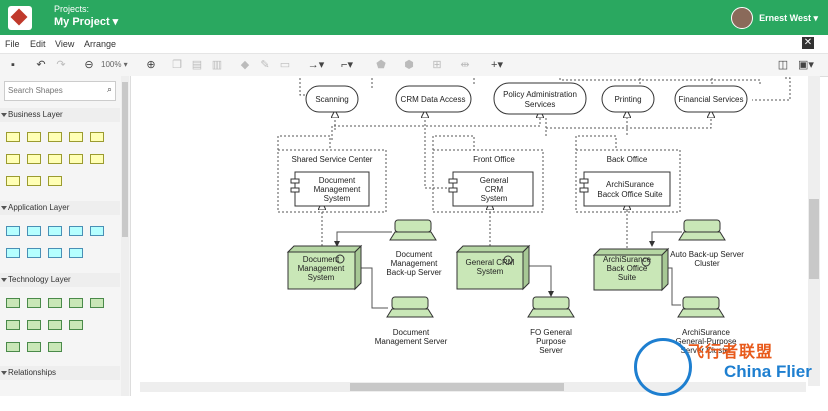 Image resolution: width=828 pixels, height=411 pixels. Describe the element at coordinates (316, 65) in the screenshot. I see `connection-style-icon: →▾` at that location.